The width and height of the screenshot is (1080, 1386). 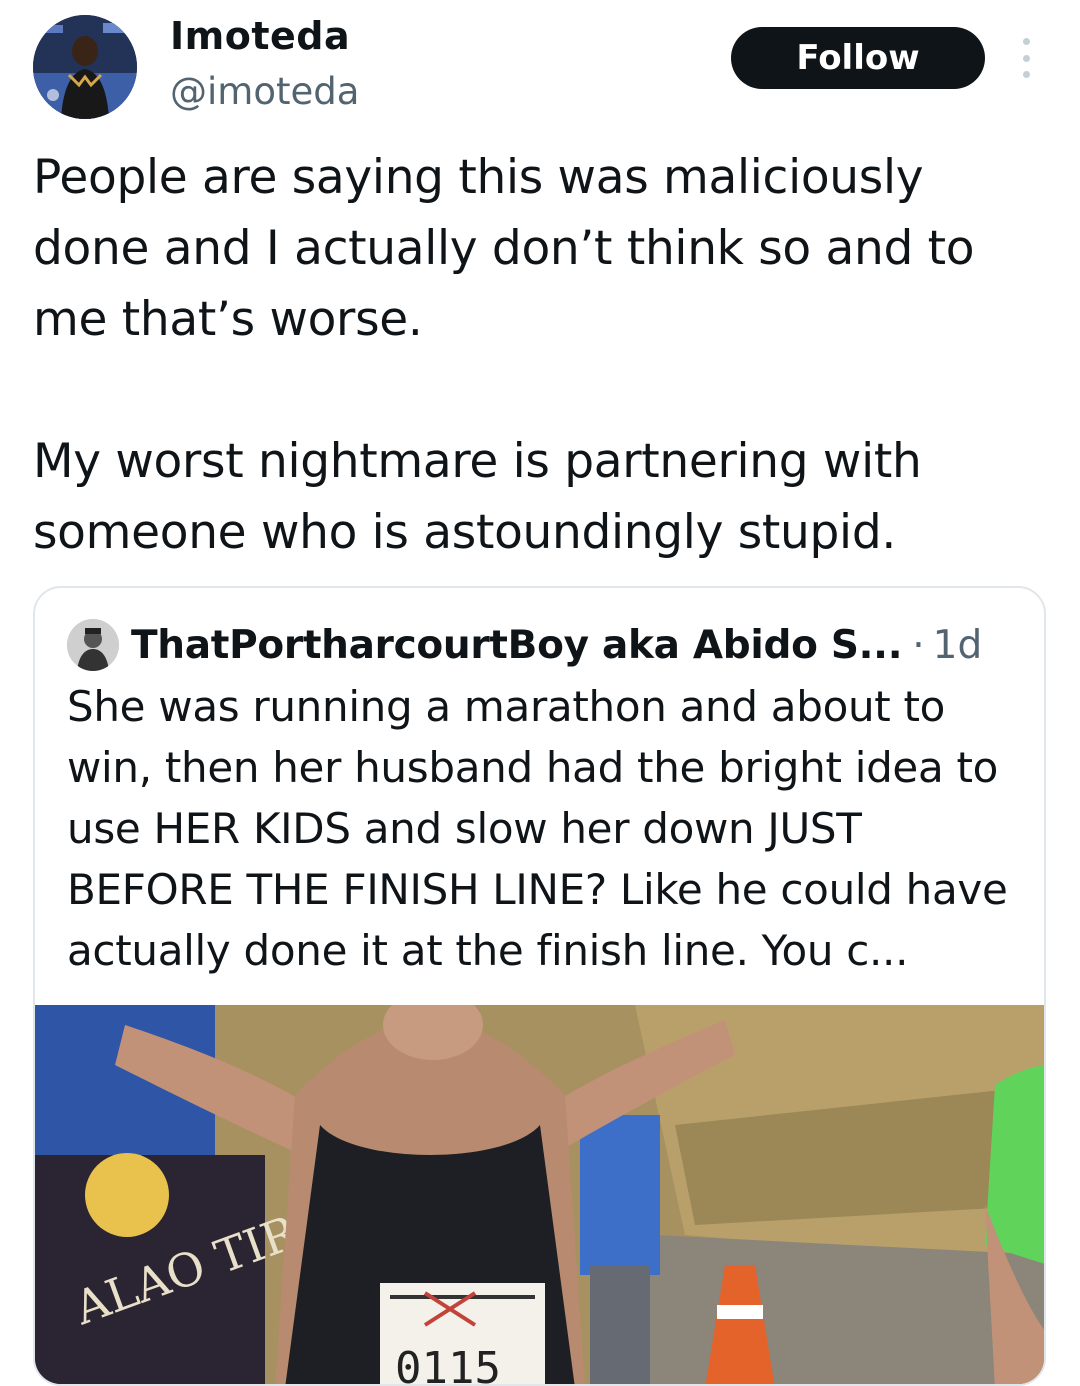 I want to click on author-name: Imoteda, so click(x=260, y=36).